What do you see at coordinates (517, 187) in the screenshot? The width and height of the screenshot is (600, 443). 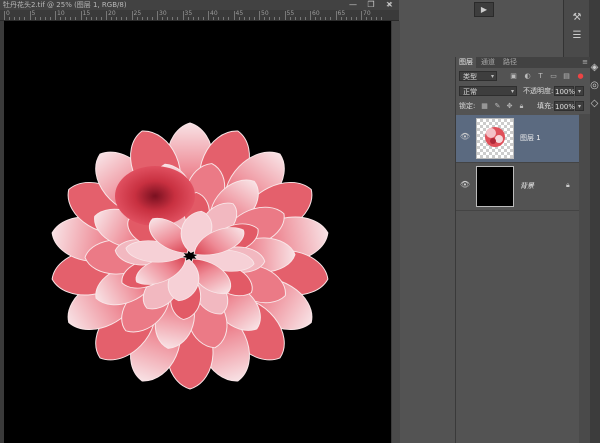 I see `layer-row-background: 👁︎ 背景 🔒︎` at bounding box center [517, 187].